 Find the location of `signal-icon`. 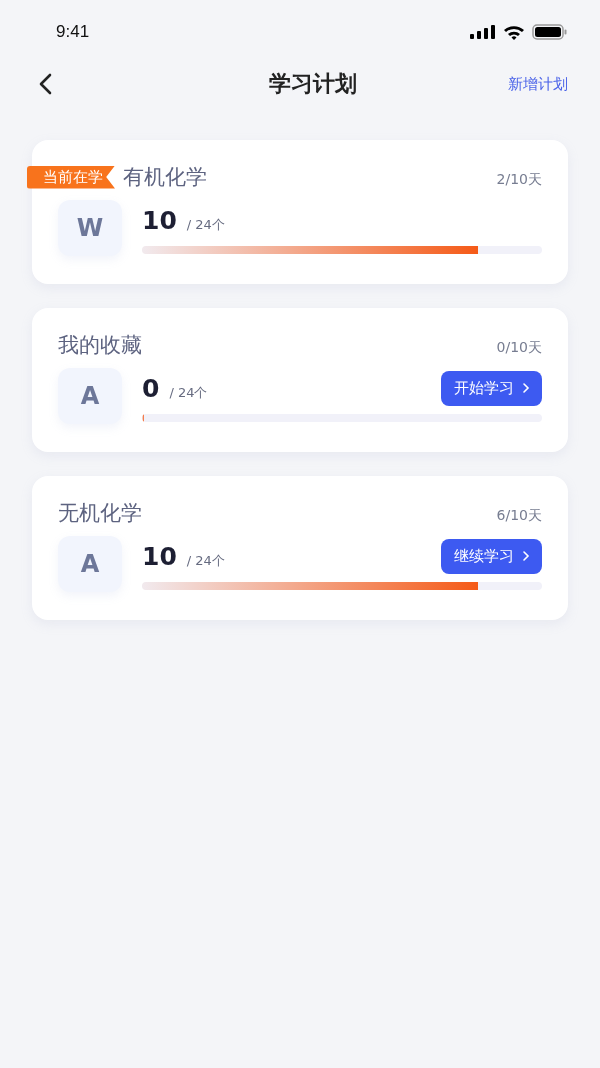

signal-icon is located at coordinates (483, 32).